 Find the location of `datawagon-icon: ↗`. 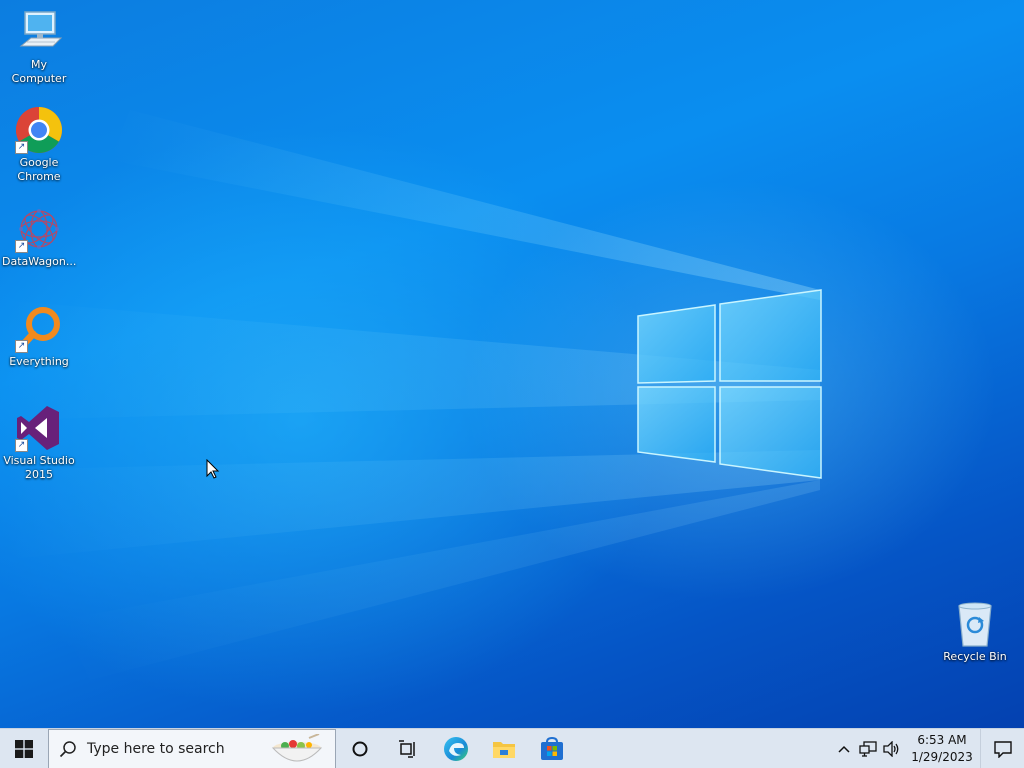

datawagon-icon: ↗ is located at coordinates (39, 229).